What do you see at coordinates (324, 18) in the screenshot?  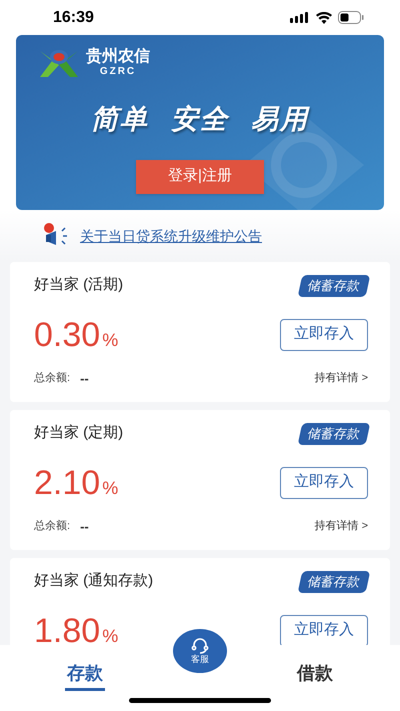 I see `wifi-icon` at bounding box center [324, 18].